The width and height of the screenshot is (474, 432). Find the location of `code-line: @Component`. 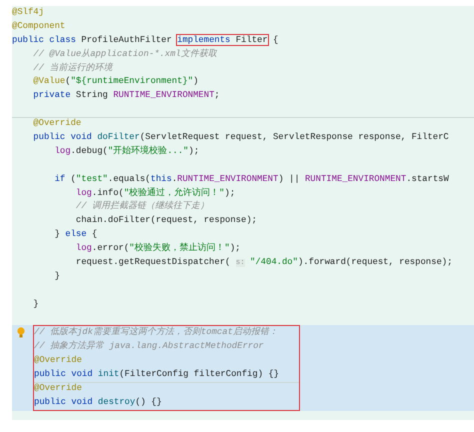

code-line: @Component is located at coordinates (39, 25).